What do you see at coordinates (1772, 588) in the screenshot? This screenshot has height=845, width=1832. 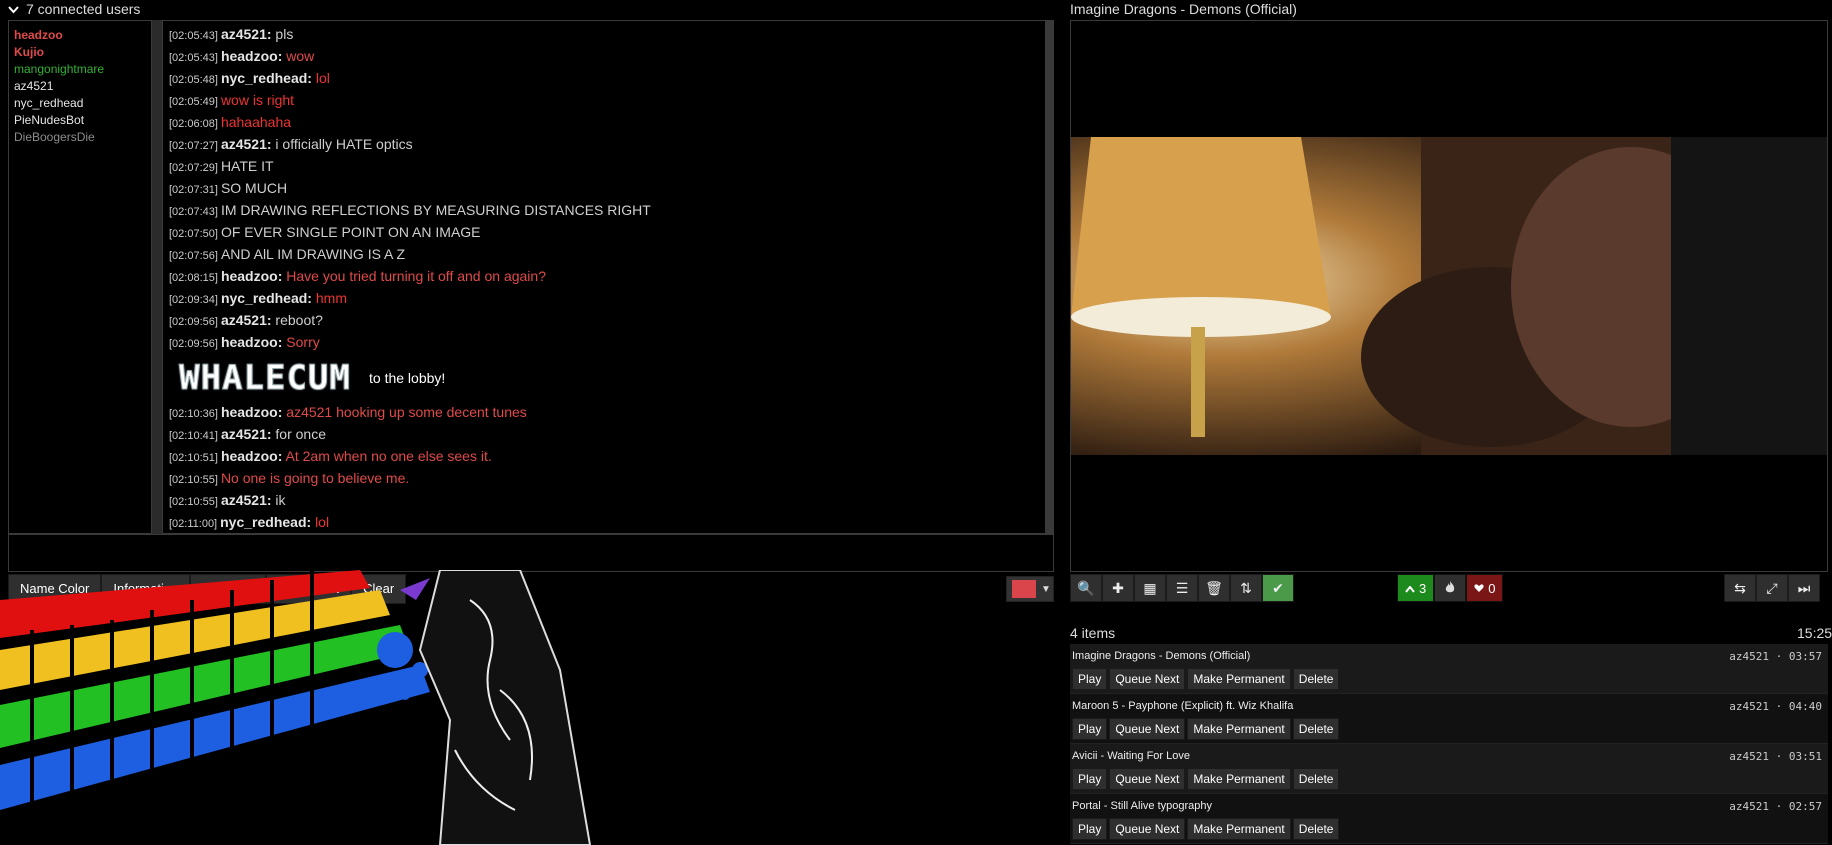 I see `fullscreen-button: ⤢` at bounding box center [1772, 588].